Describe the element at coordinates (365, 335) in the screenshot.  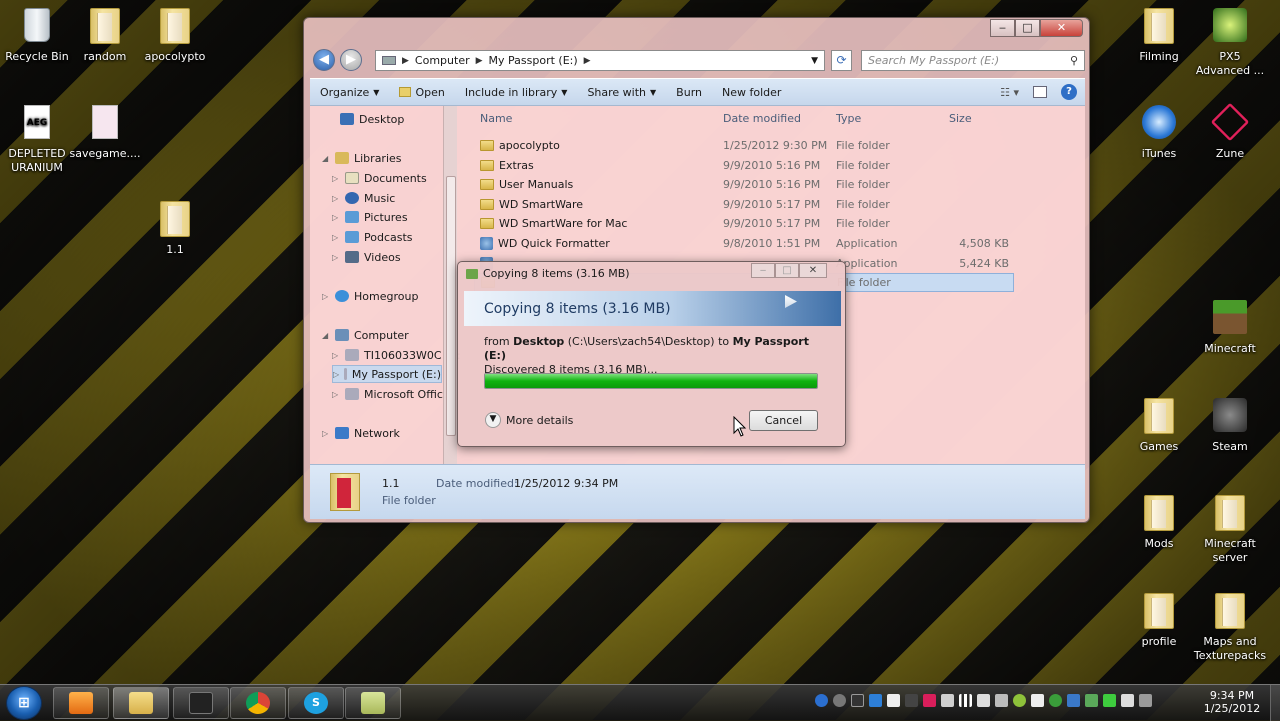
I see `nav-computer: ◢ Computer` at that location.